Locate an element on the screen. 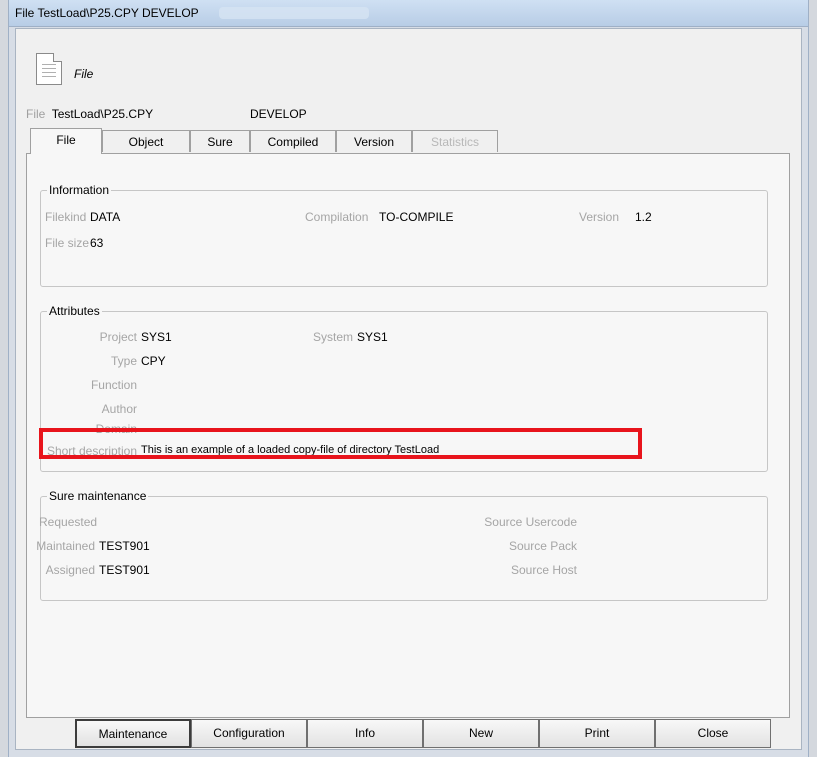 This screenshot has height=757, width=817. file-path-line: File TestLoad\P25.CPY DEVELOP is located at coordinates (166, 114).